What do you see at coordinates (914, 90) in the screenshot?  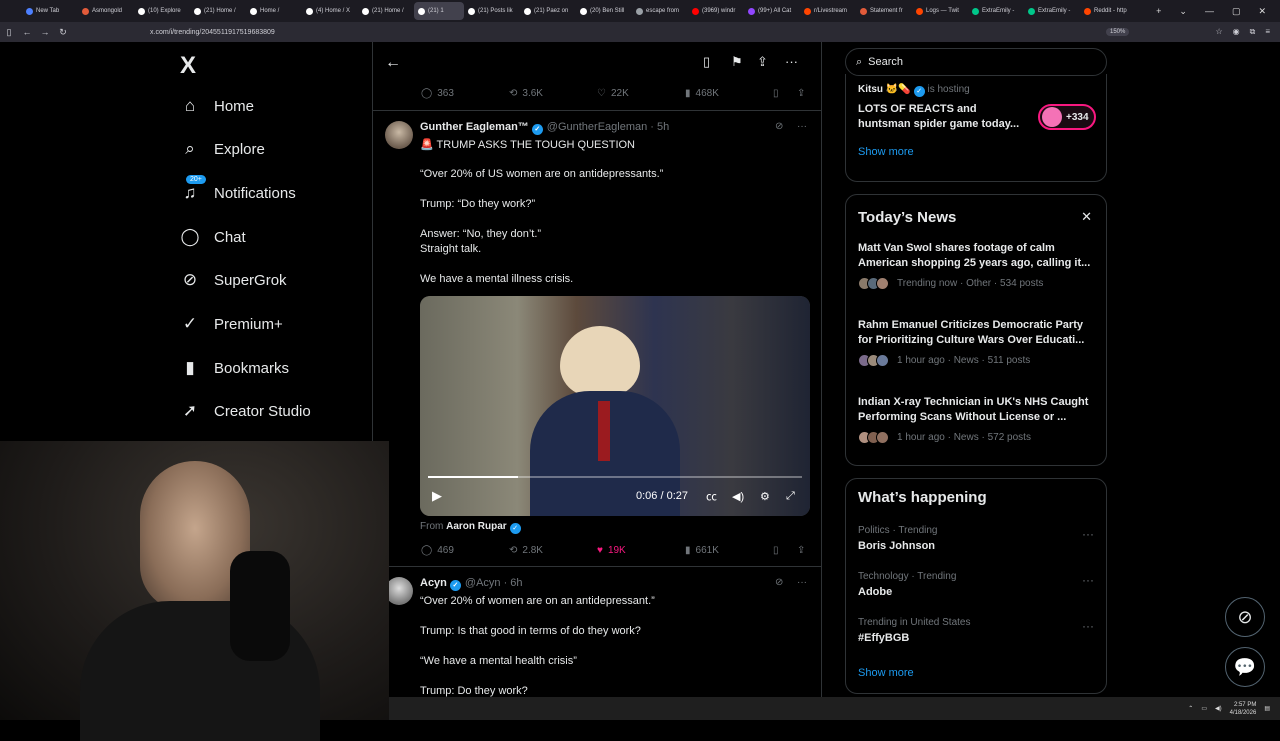 I see `live-host-line: Kitsu 🐱💊 ✓ is hosting` at bounding box center [914, 90].